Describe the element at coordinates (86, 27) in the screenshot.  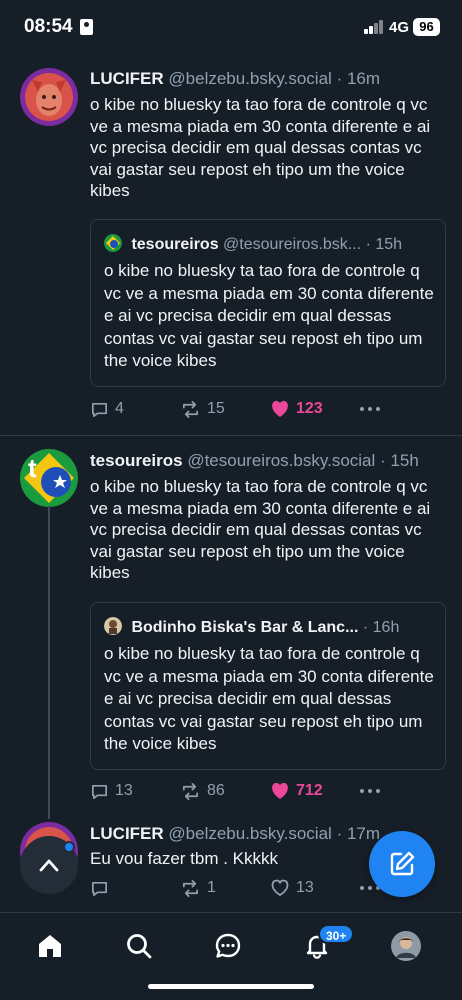
I see `contact-card-icon` at that location.